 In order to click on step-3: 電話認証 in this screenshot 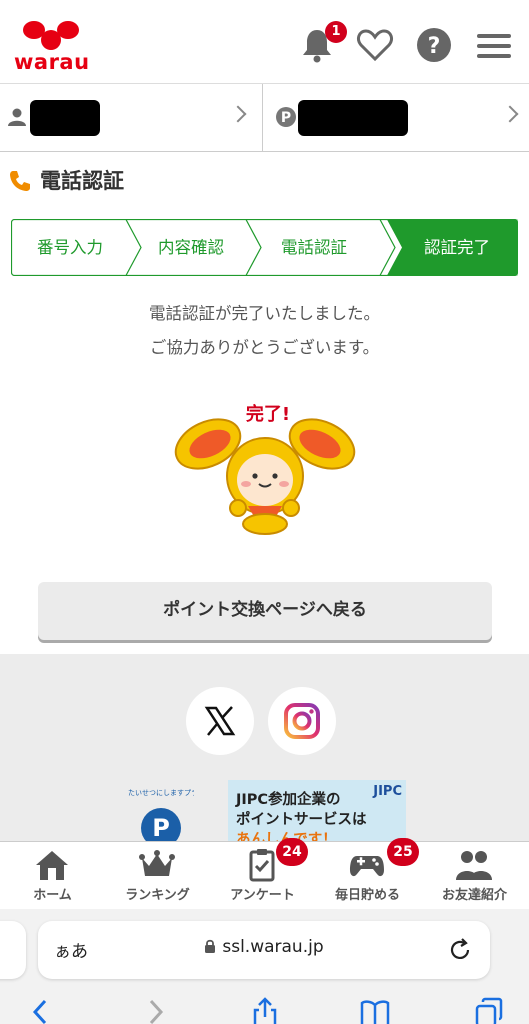, I will do `click(314, 247)`.